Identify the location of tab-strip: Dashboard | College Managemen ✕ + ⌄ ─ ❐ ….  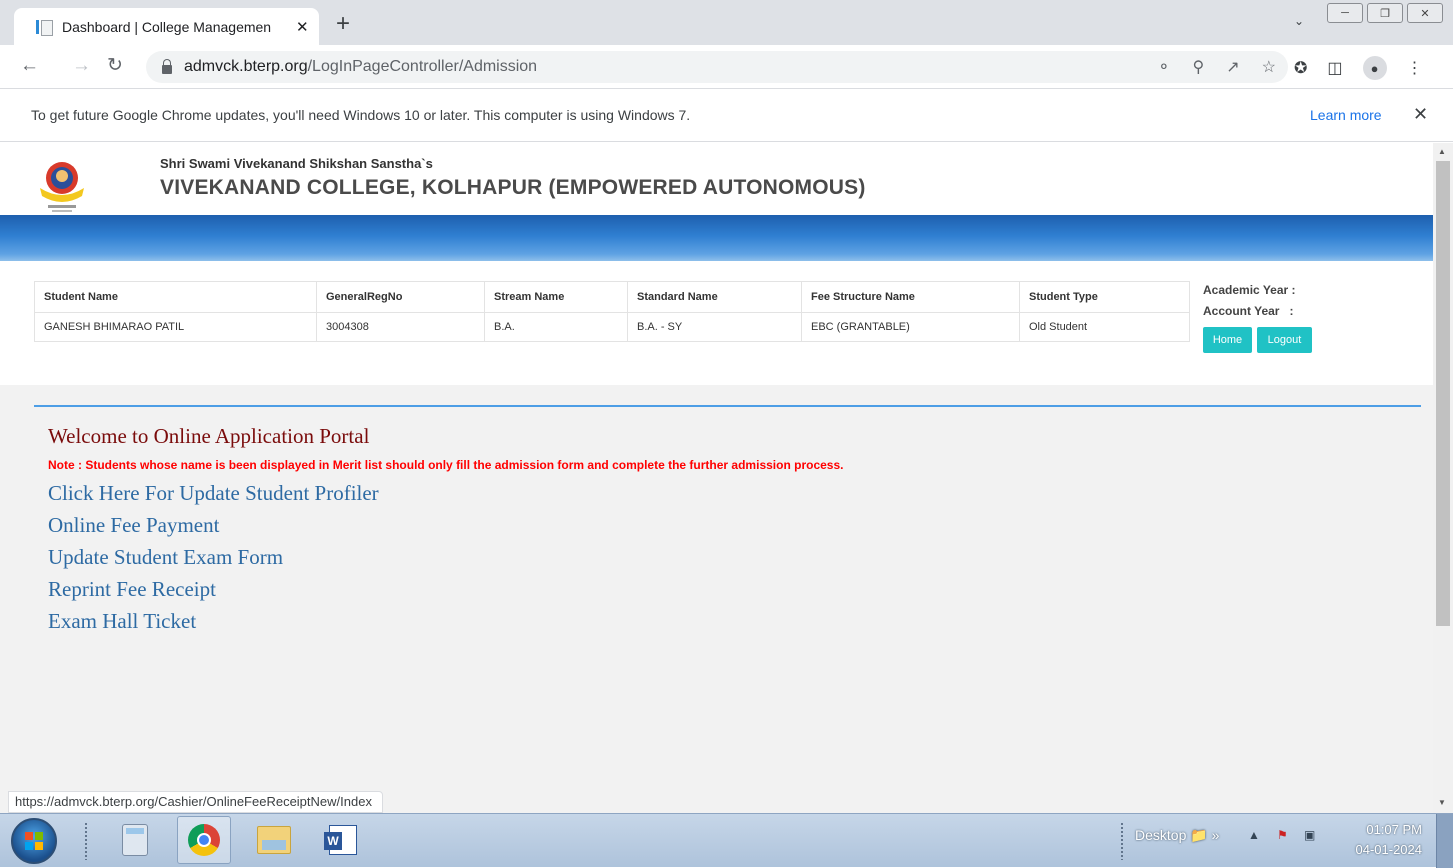
(726, 22).